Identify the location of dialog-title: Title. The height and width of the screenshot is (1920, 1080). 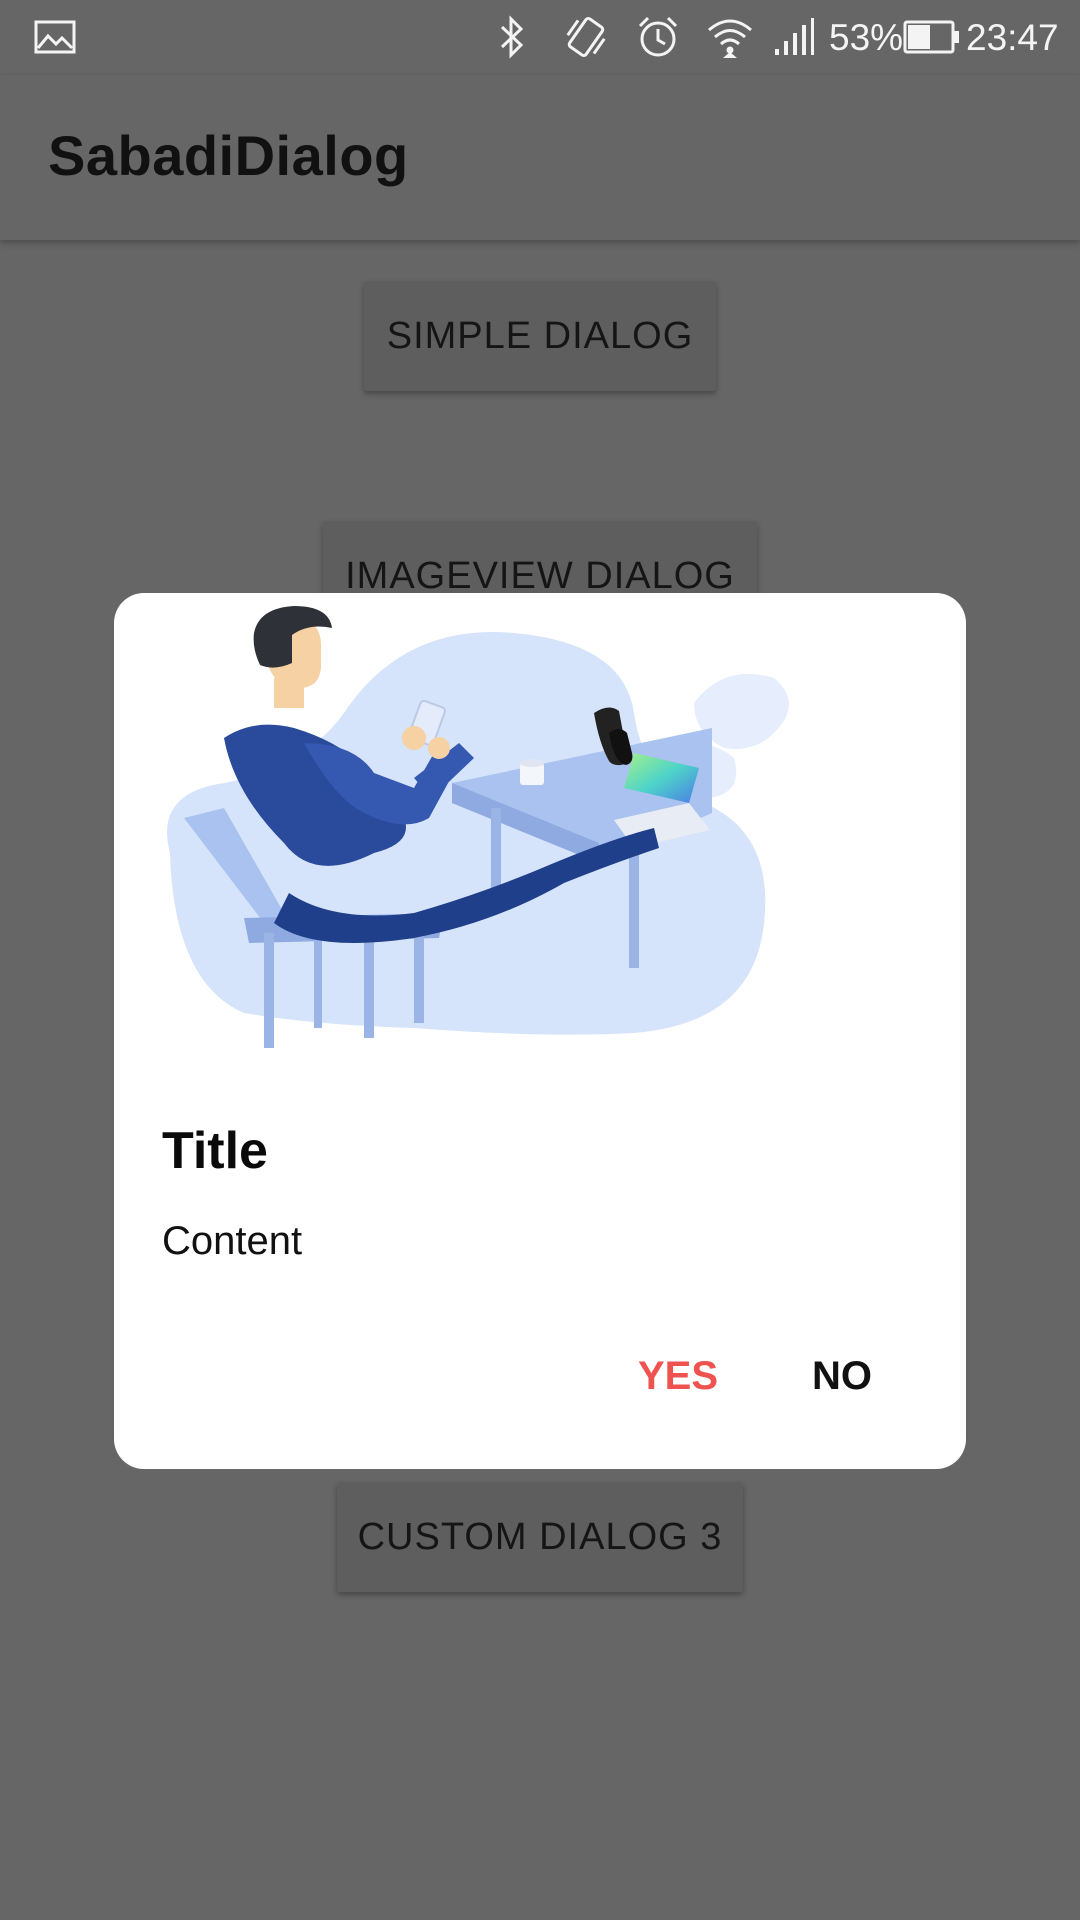
(215, 1151).